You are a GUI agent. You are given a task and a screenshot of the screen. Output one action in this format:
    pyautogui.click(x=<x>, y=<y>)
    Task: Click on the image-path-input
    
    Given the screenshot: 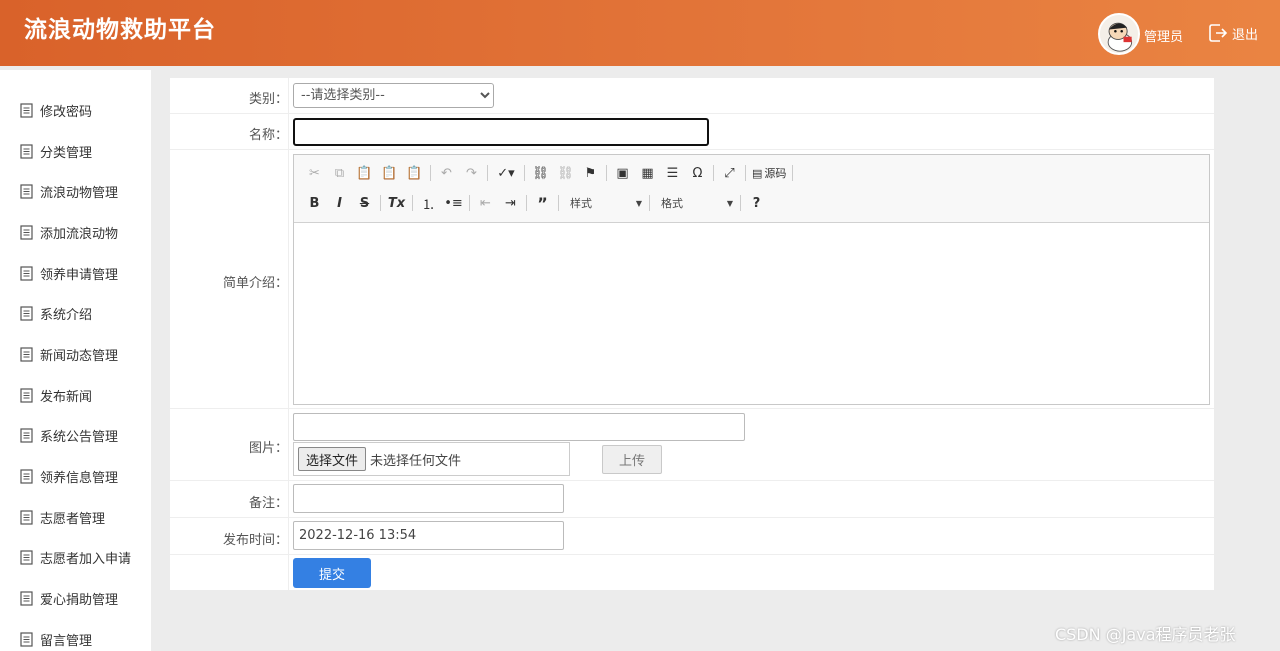 What is the action you would take?
    pyautogui.click(x=519, y=427)
    